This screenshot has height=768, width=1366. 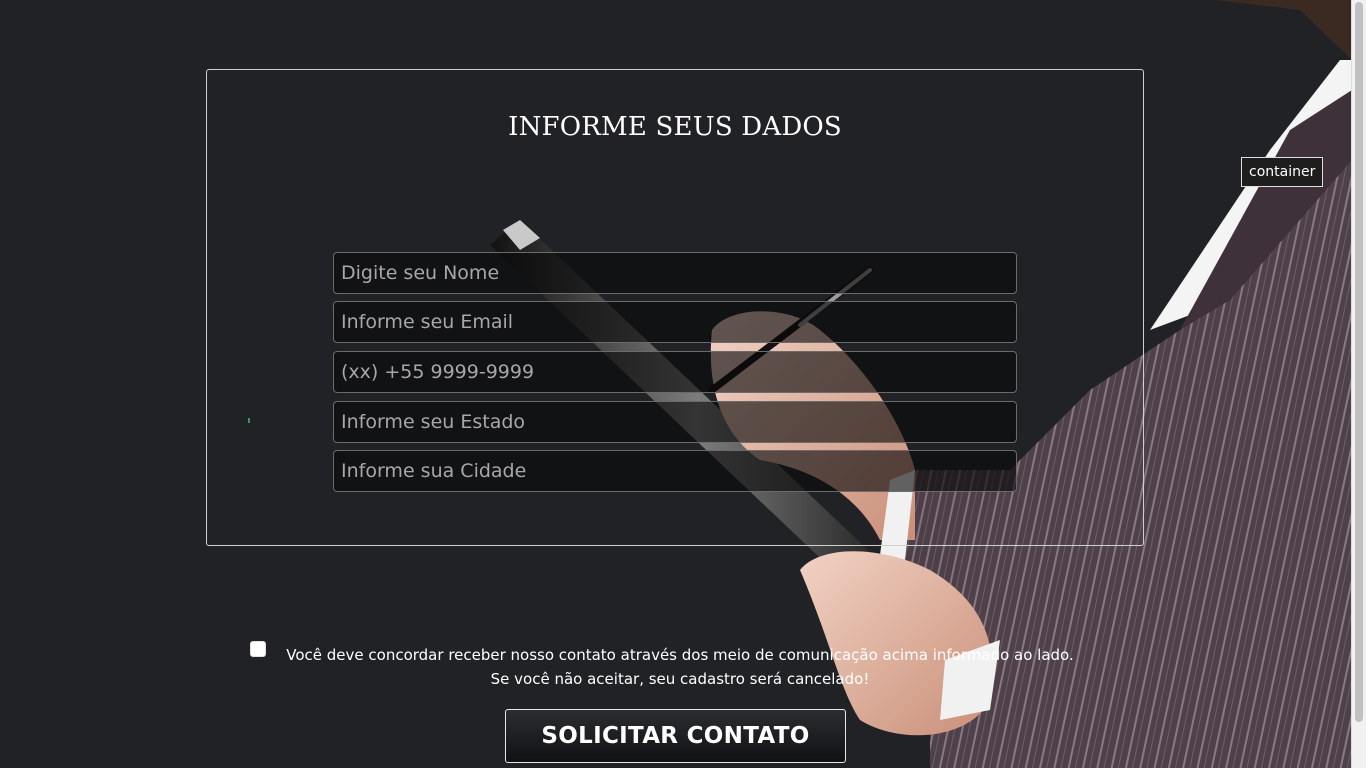 What do you see at coordinates (258, 649) in the screenshot?
I see `consent-checkbox` at bounding box center [258, 649].